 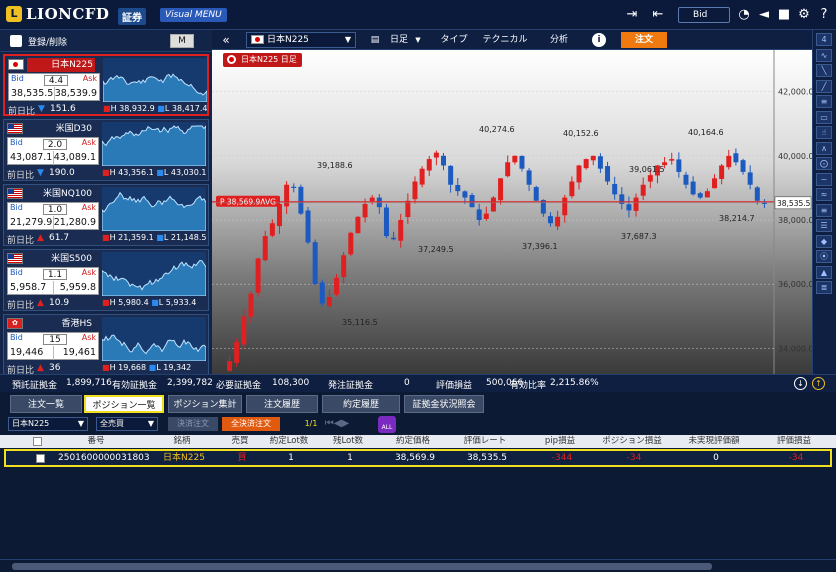 I want to click on scroll-down-icon: ↓, so click(x=800, y=383).